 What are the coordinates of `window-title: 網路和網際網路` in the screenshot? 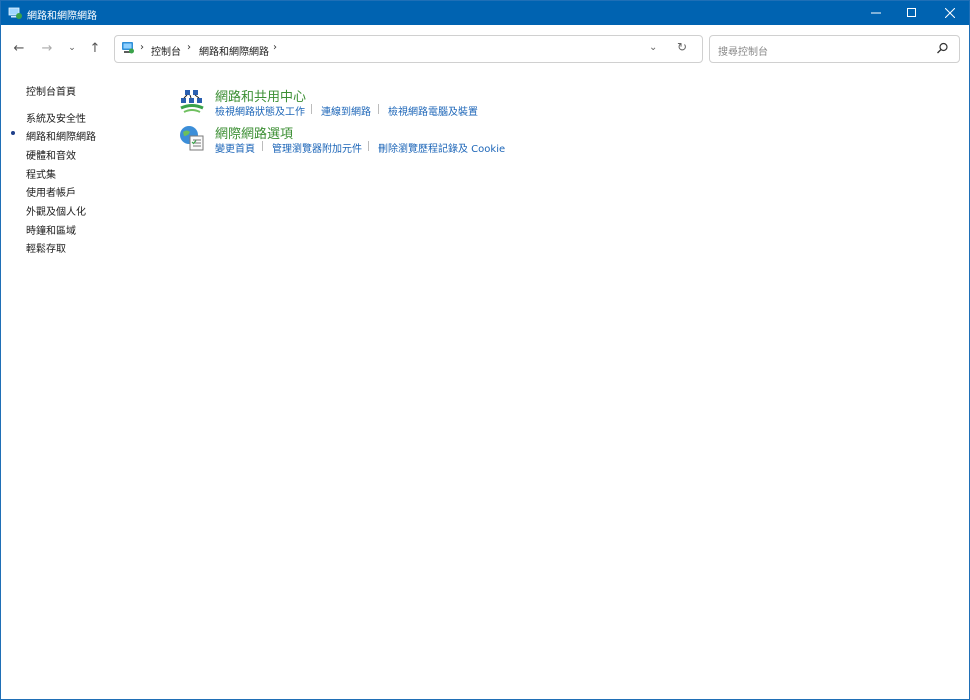 It's located at (62, 16).